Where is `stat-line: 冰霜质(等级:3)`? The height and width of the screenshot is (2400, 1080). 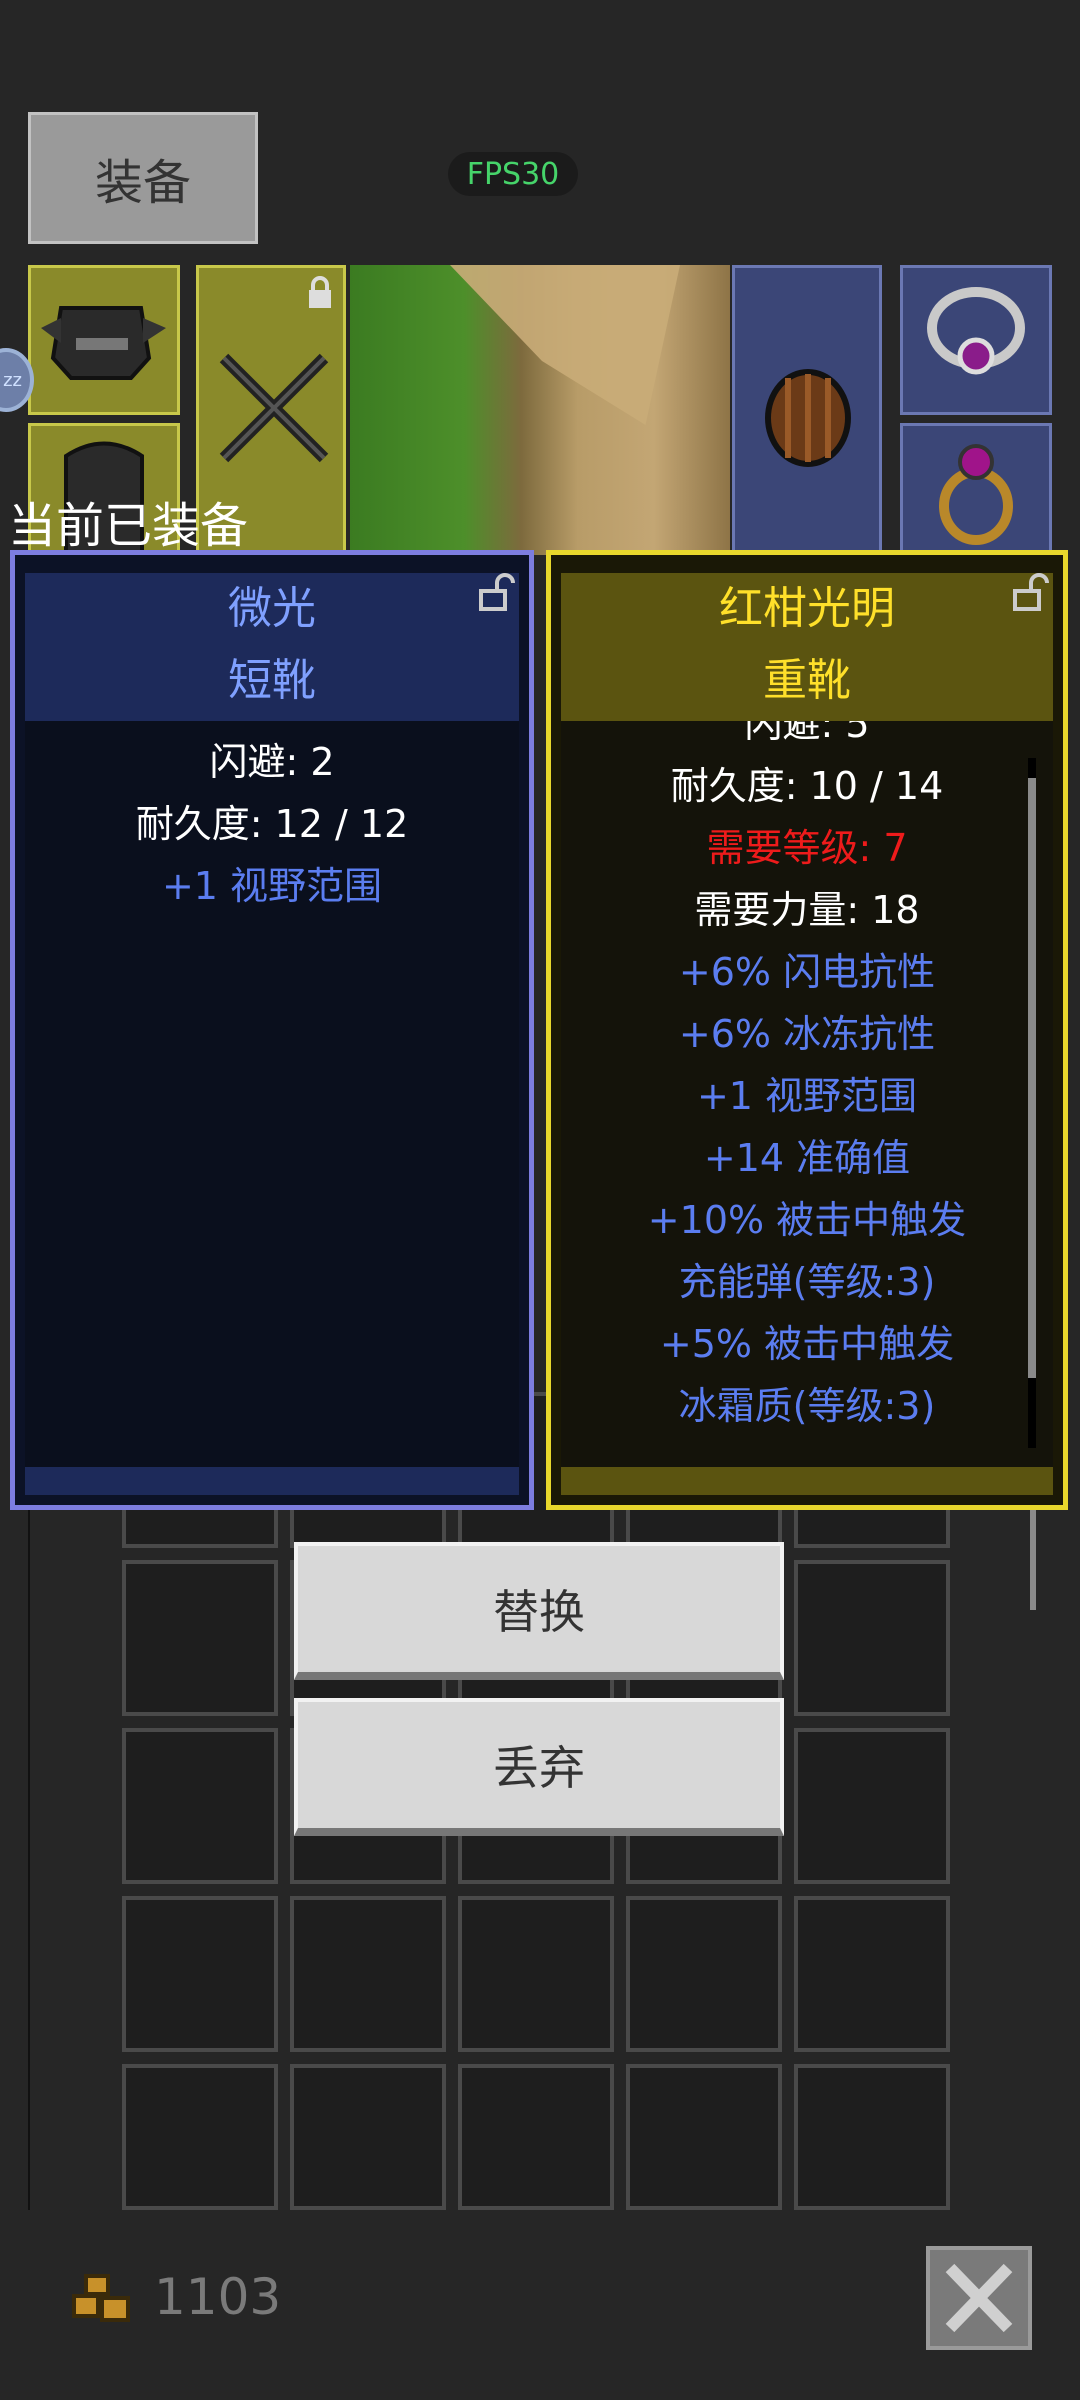
stat-line: 冰霜质(等级:3) is located at coordinates (807, 1406).